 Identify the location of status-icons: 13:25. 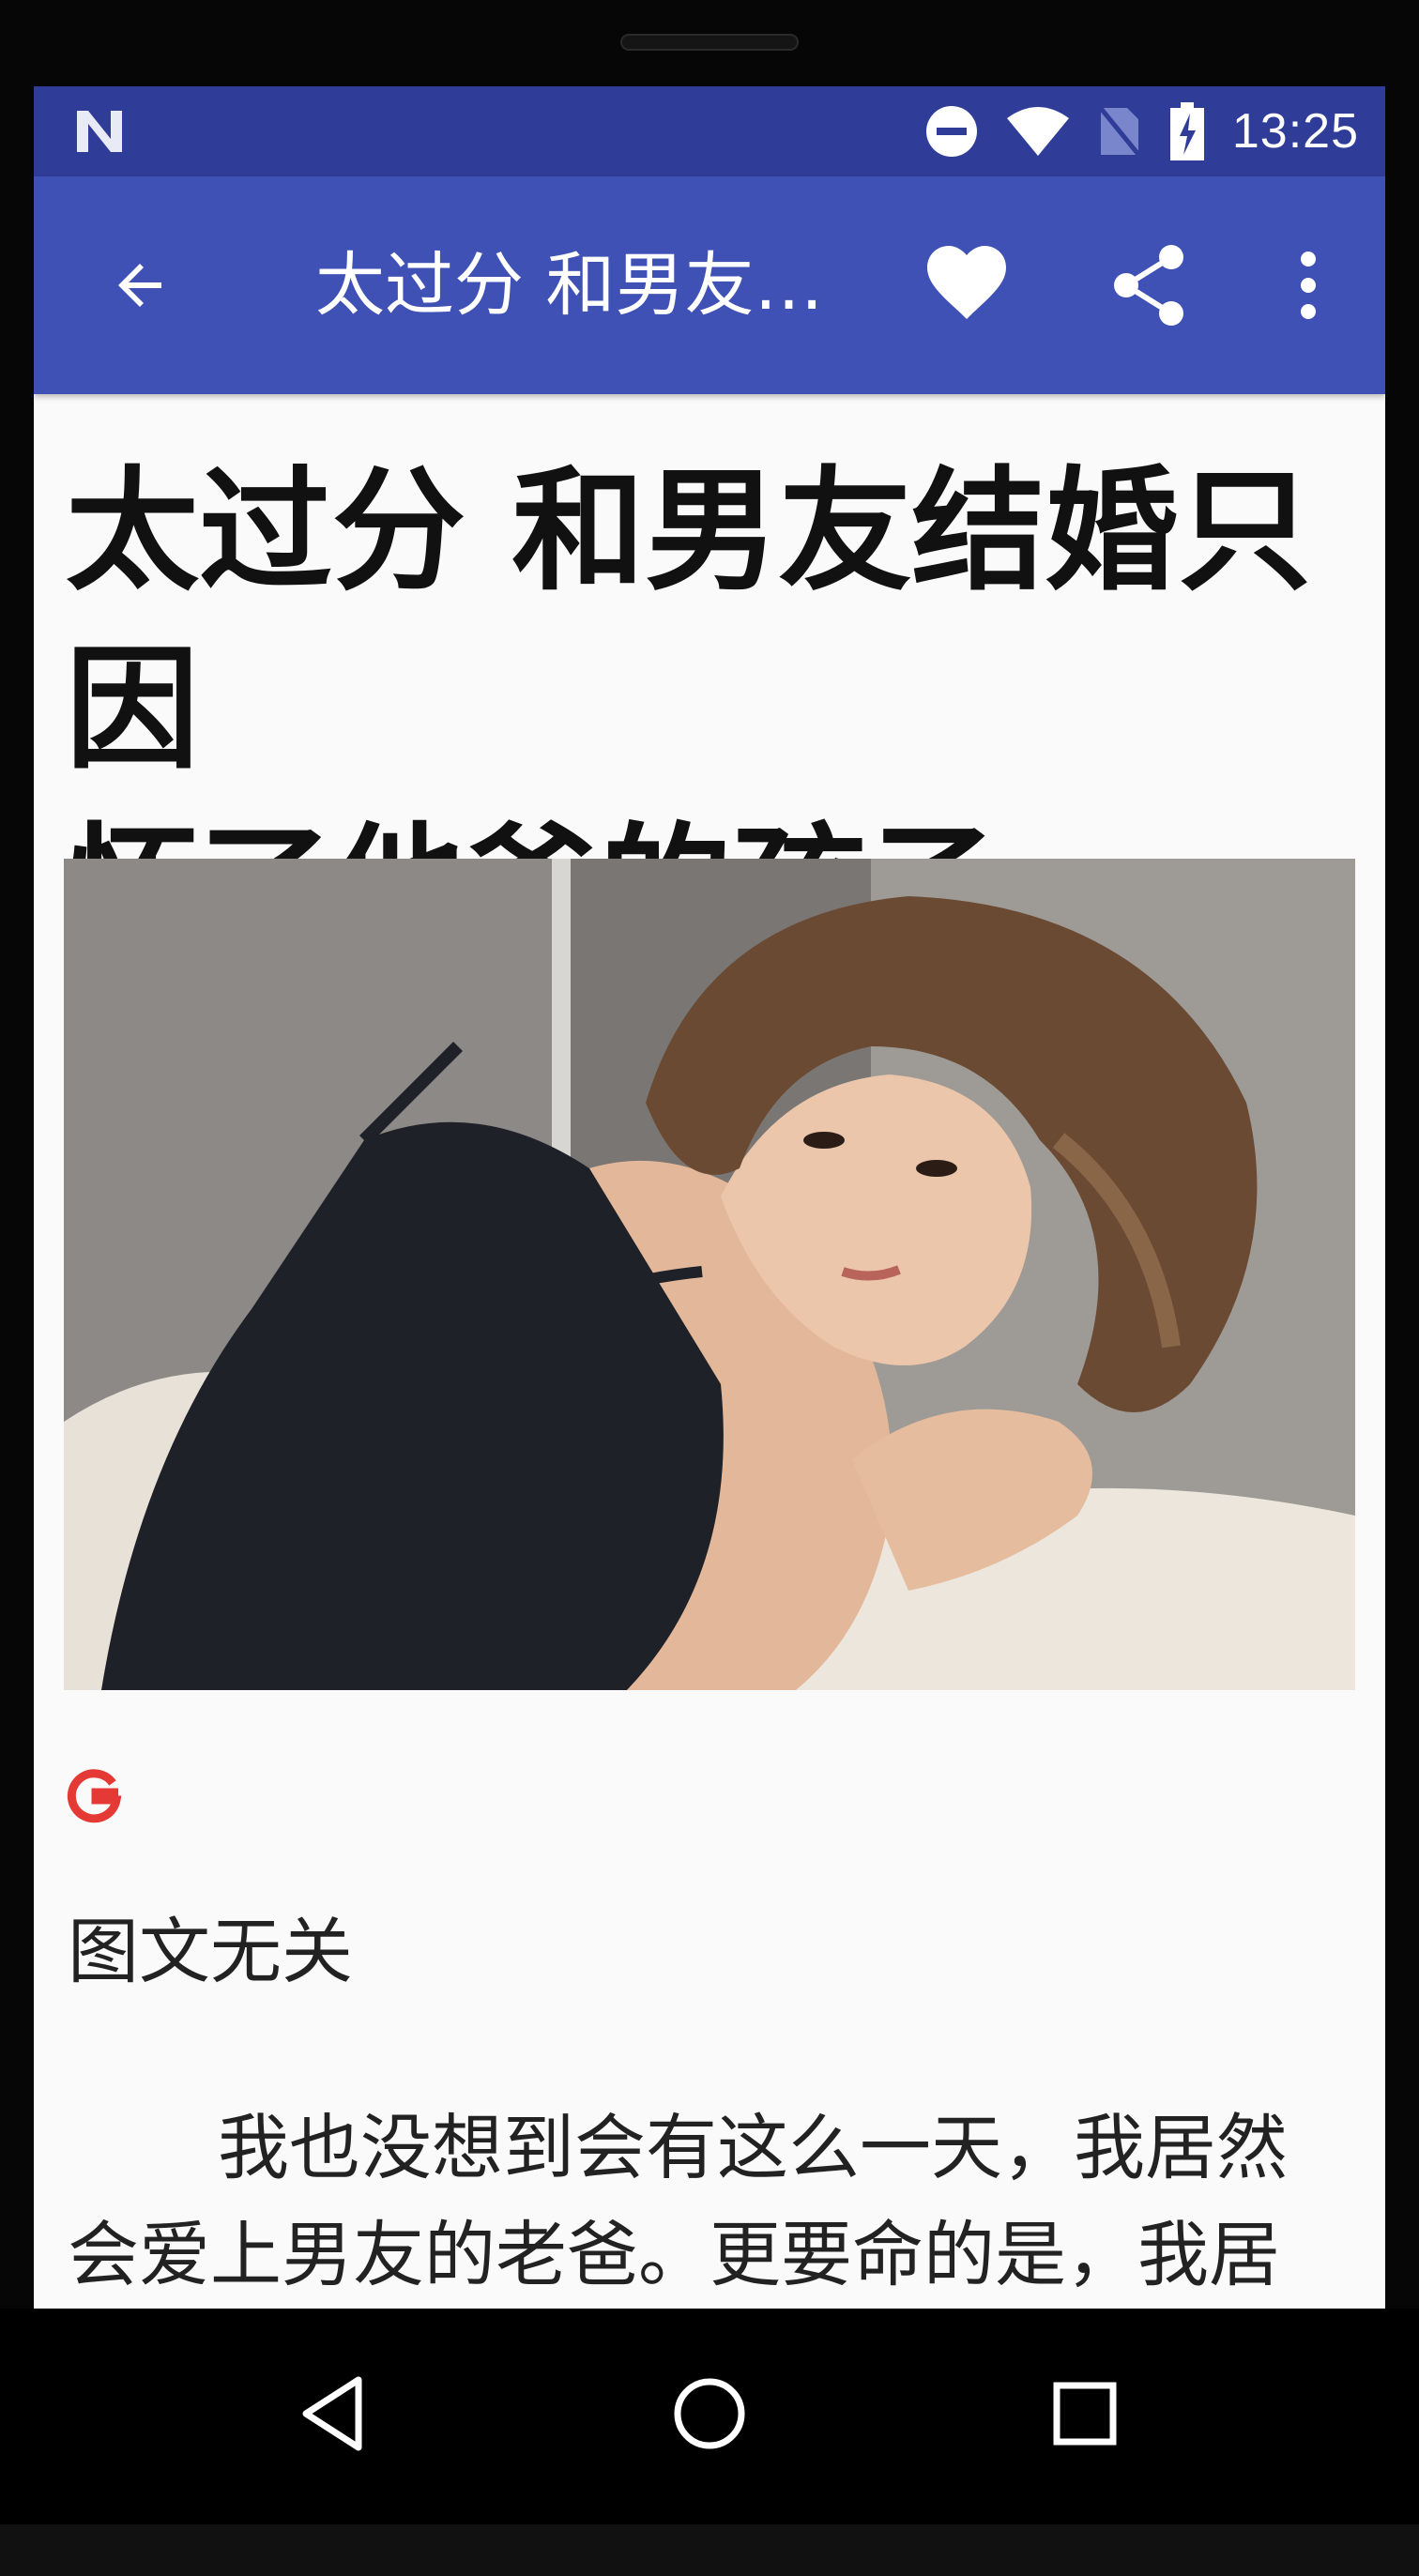
(1141, 131).